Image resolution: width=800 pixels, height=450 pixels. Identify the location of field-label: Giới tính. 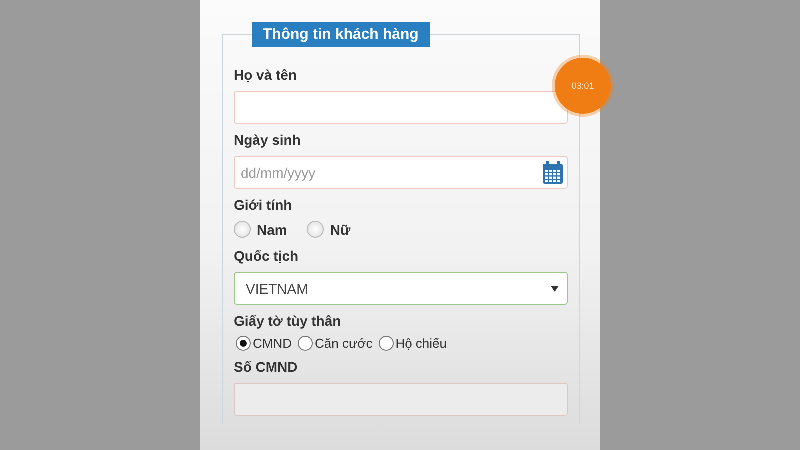
(264, 205).